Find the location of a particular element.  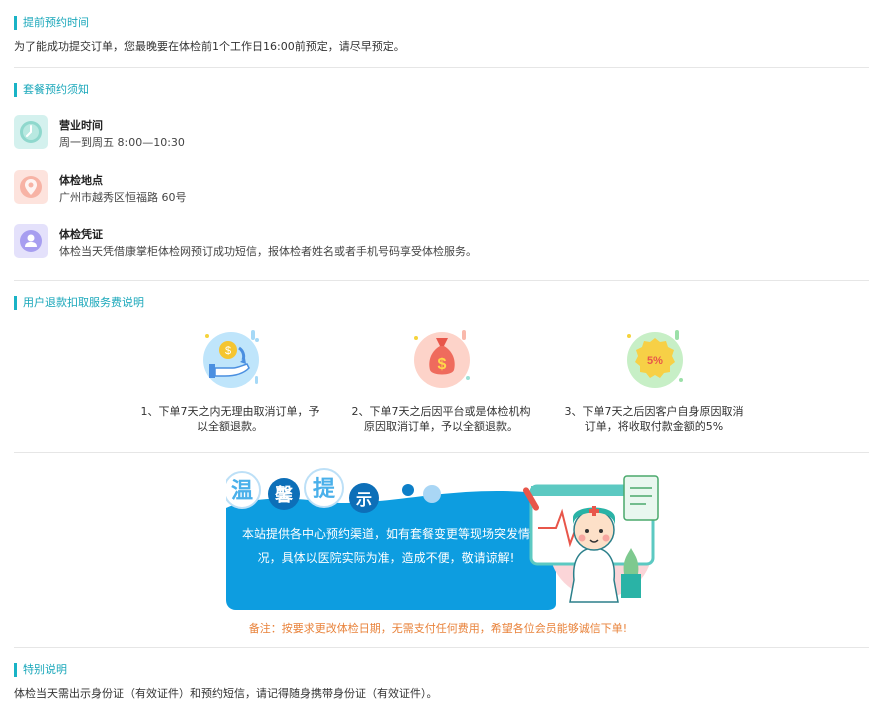

section-title-notice: 套餐预约须知 is located at coordinates (51, 90).